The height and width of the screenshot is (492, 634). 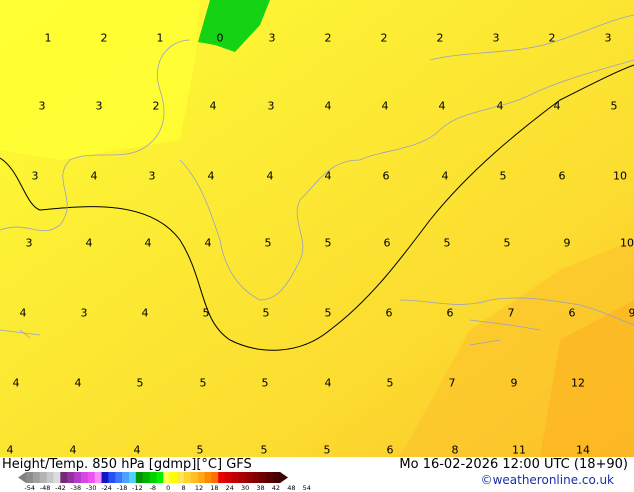 What do you see at coordinates (578, 383) in the screenshot?
I see `field-value-label: 12` at bounding box center [578, 383].